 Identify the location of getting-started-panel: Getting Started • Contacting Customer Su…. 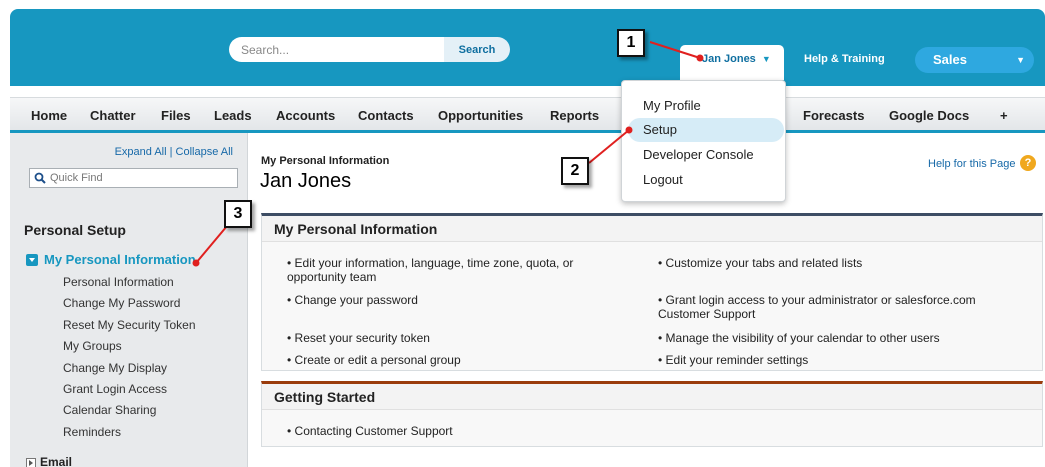
(652, 414).